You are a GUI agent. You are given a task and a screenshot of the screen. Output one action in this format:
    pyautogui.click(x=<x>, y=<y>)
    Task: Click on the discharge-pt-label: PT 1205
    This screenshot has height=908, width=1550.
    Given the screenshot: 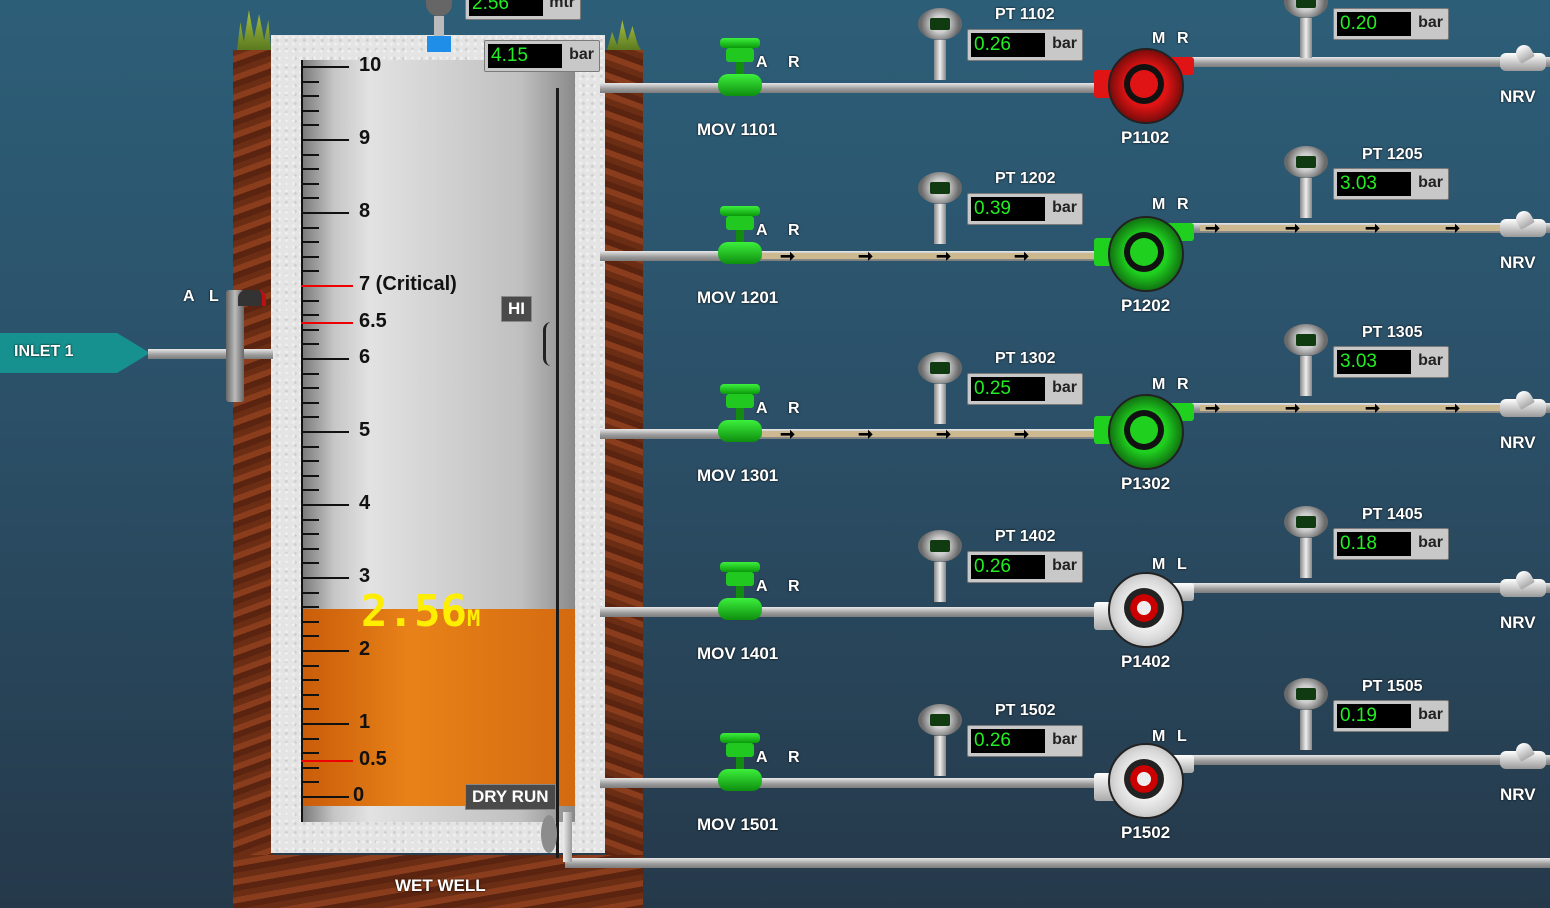 What is the action you would take?
    pyautogui.click(x=1392, y=154)
    